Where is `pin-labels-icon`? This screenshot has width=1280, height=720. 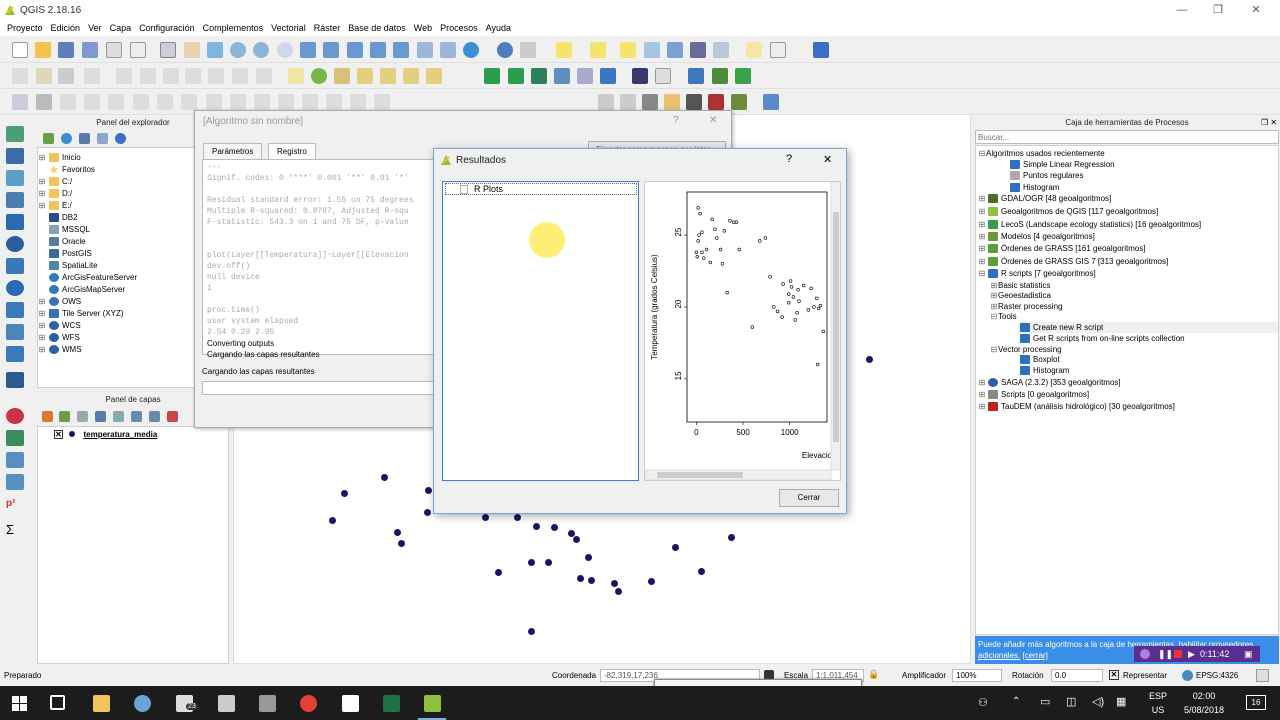 pin-labels-icon is located at coordinates (342, 76).